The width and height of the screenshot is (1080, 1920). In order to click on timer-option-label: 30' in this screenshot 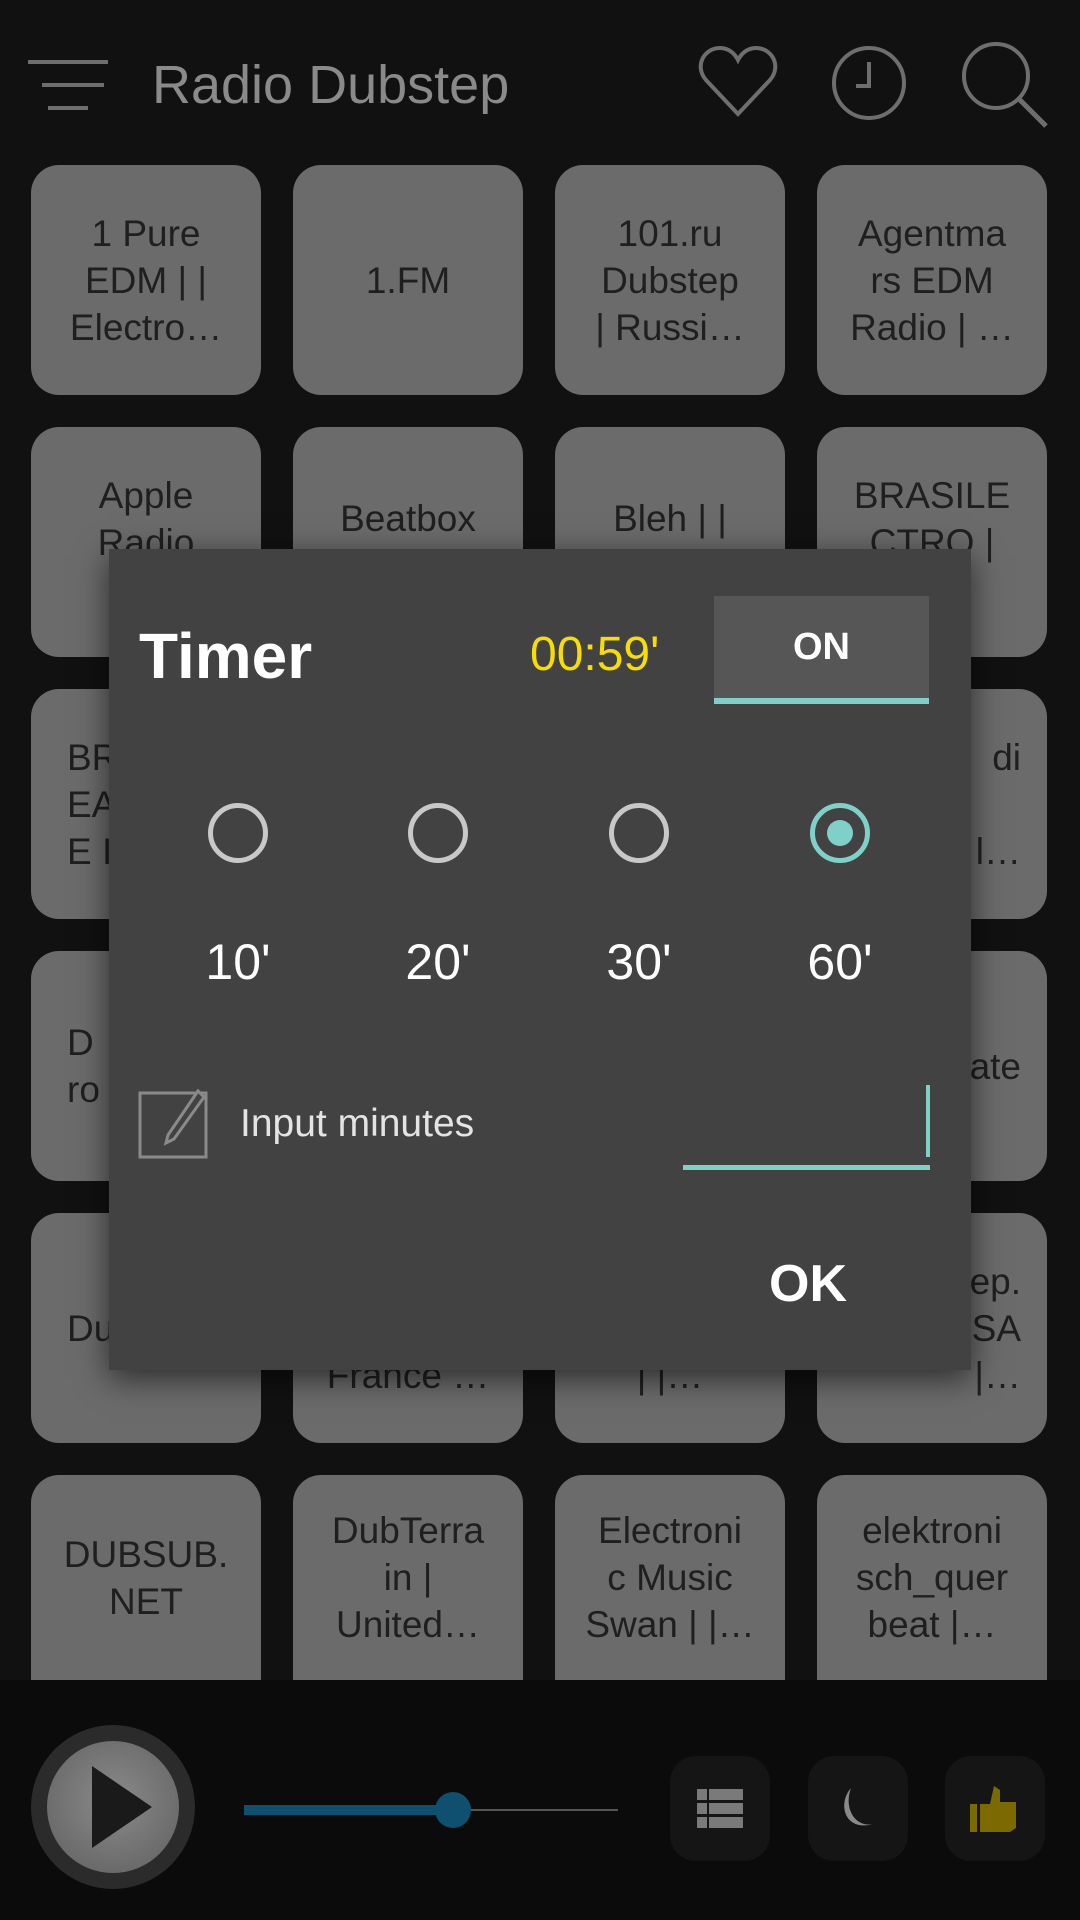, I will do `click(639, 962)`.